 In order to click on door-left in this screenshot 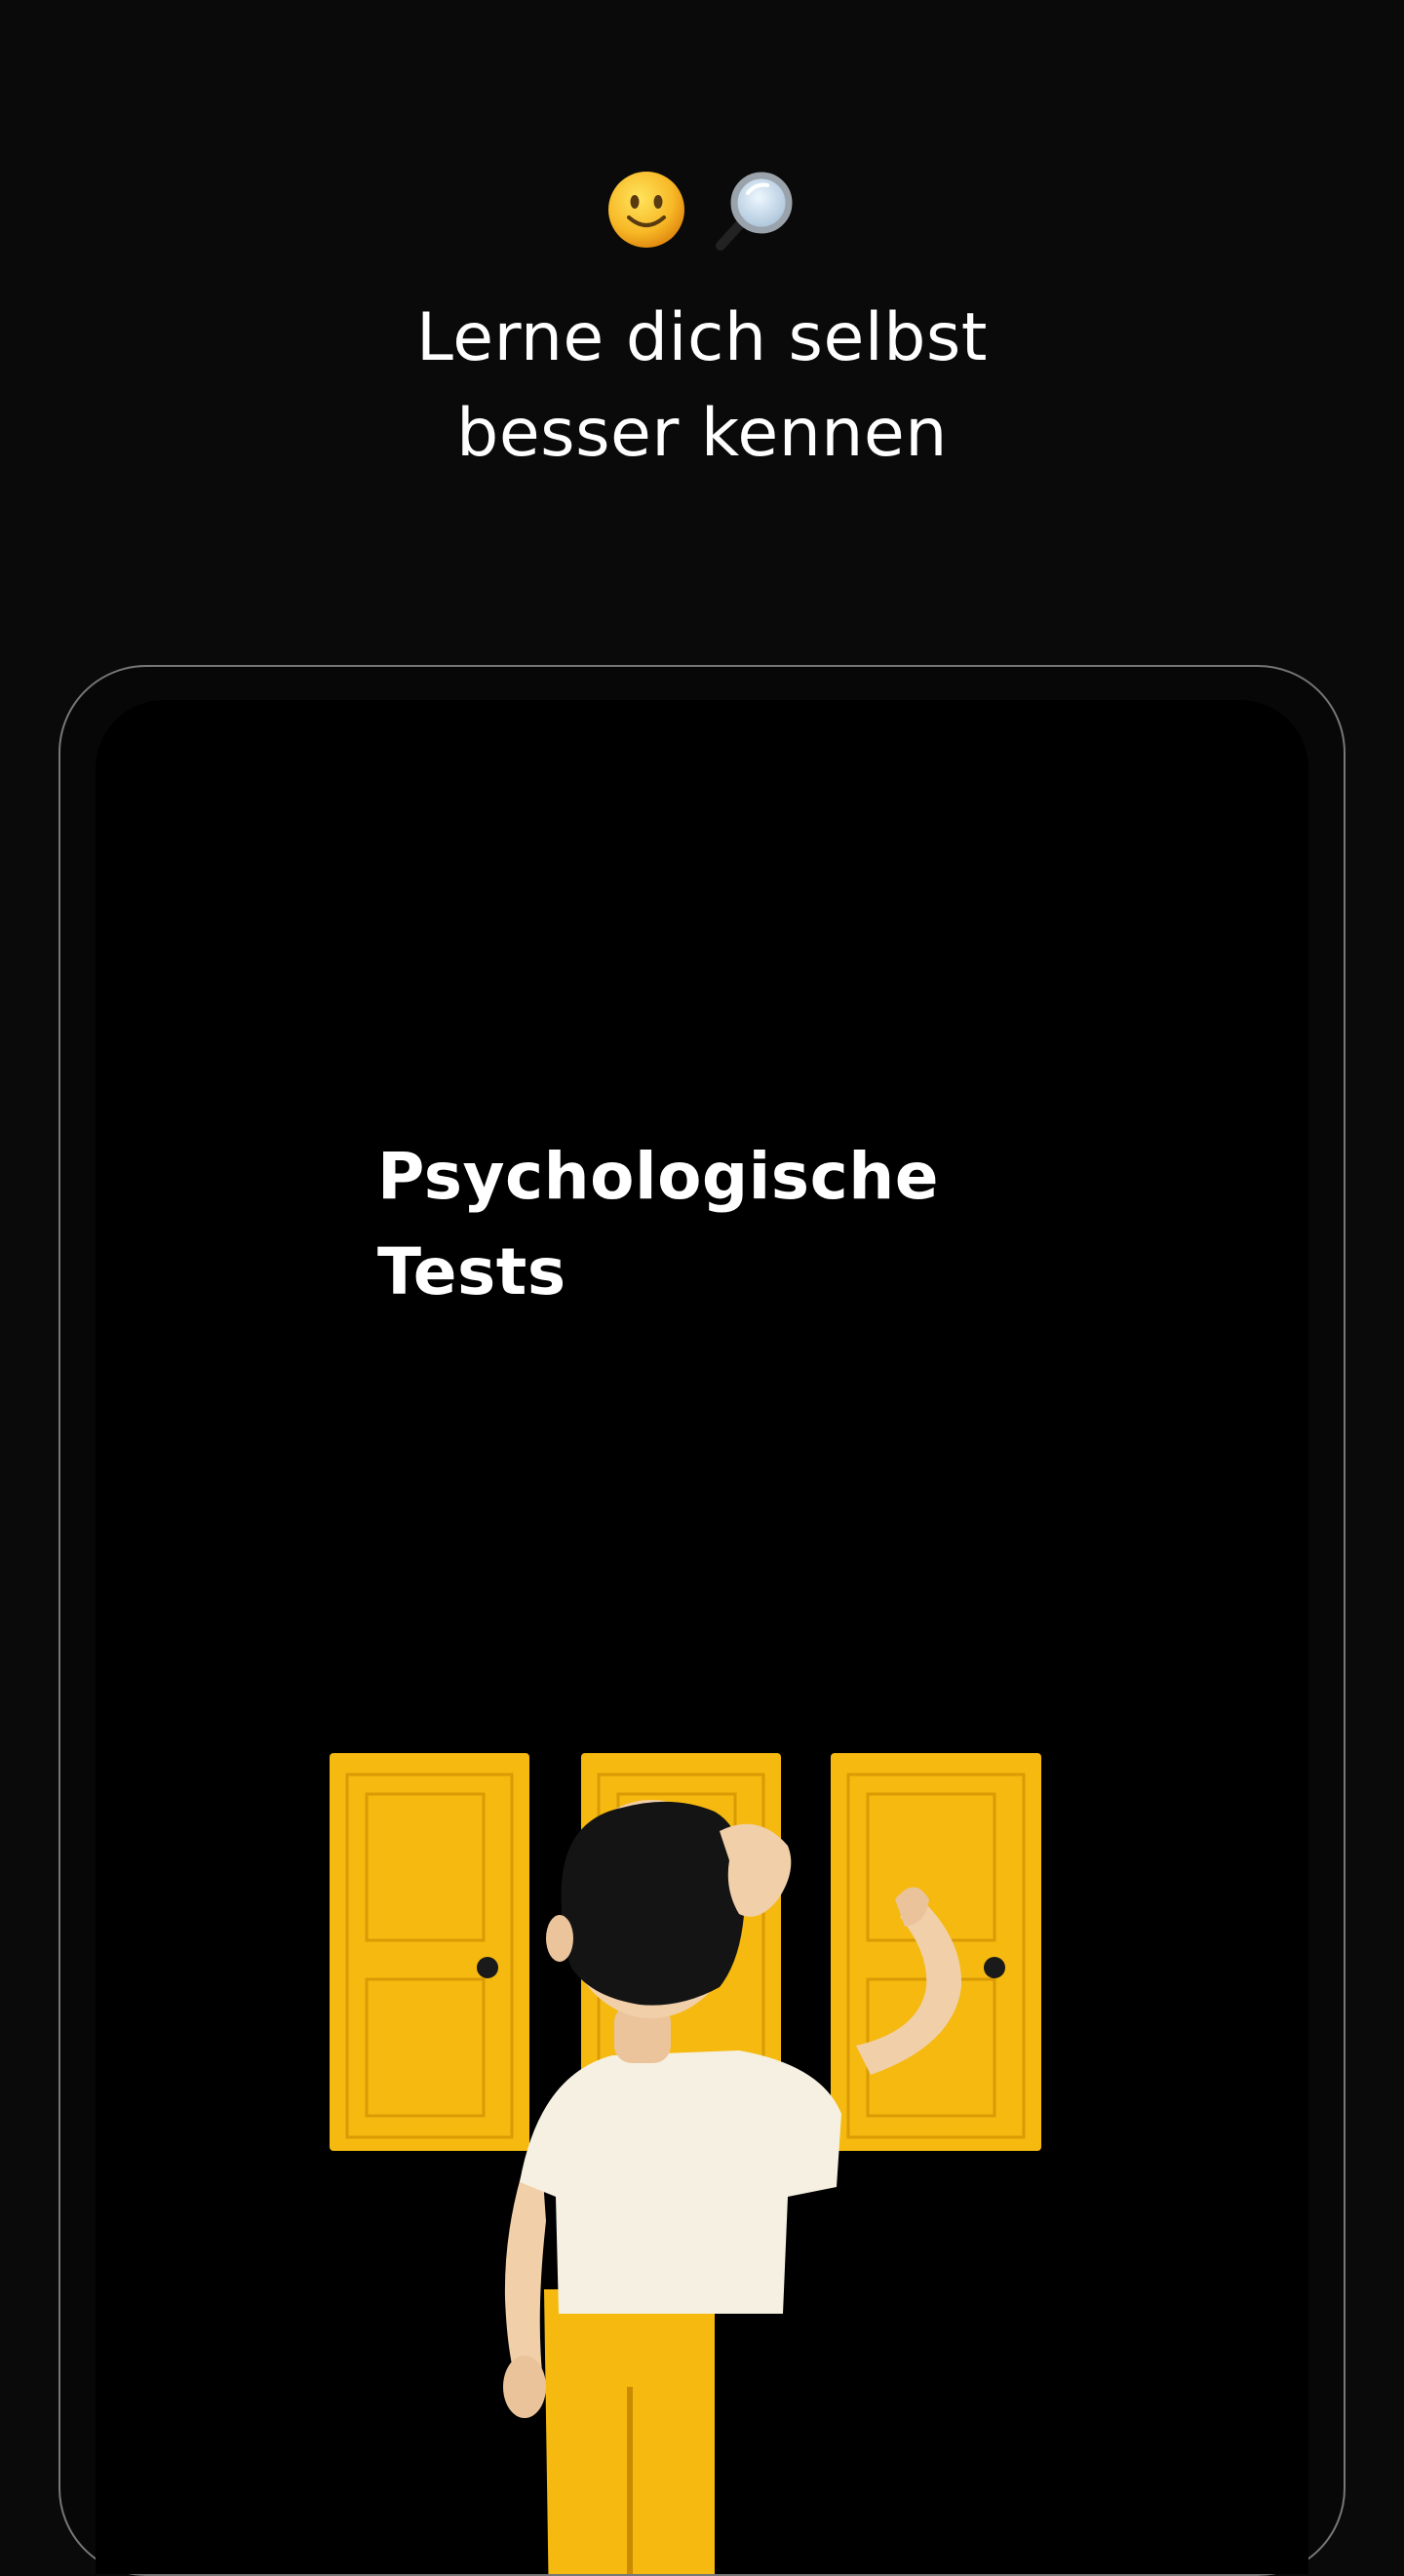, I will do `click(429, 1952)`.